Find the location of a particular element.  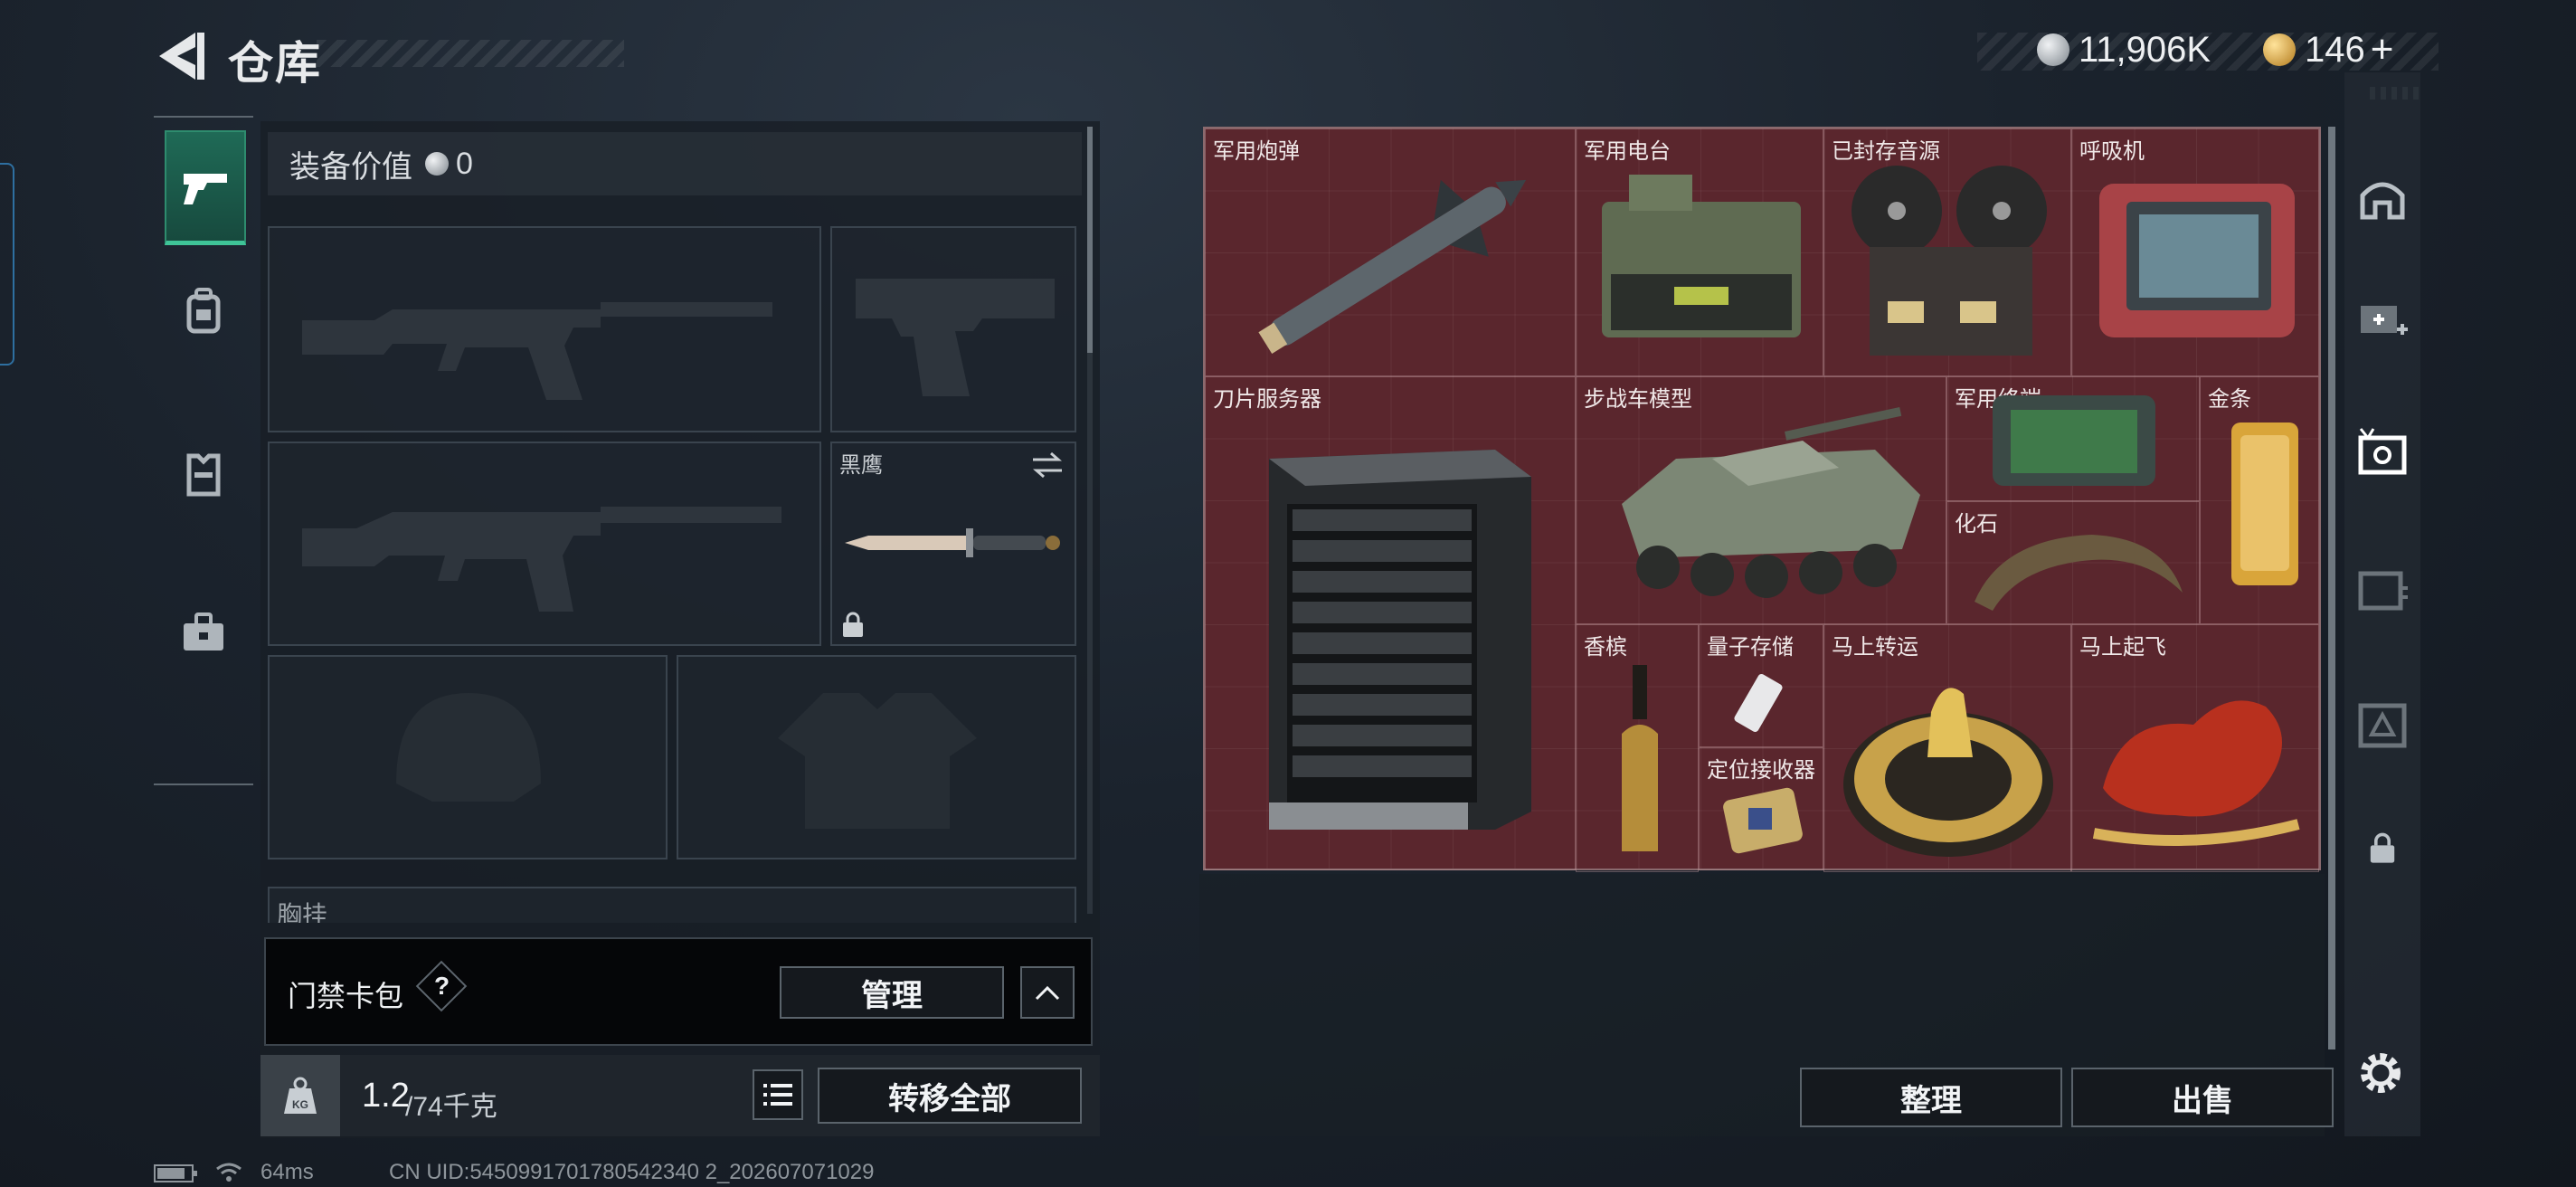

pistol-silhouette-icon is located at coordinates (956, 337).